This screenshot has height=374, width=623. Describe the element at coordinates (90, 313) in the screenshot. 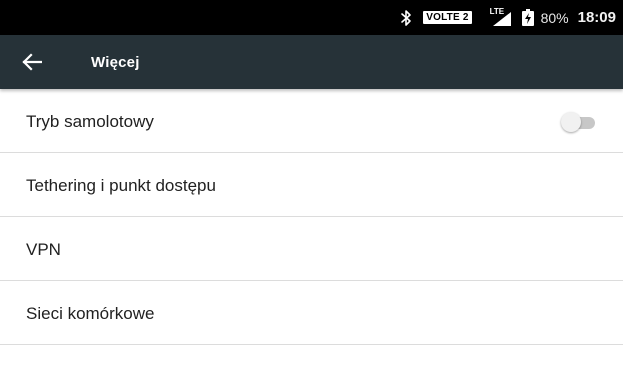

I see `setting-label: Sieci komórkowe` at that location.